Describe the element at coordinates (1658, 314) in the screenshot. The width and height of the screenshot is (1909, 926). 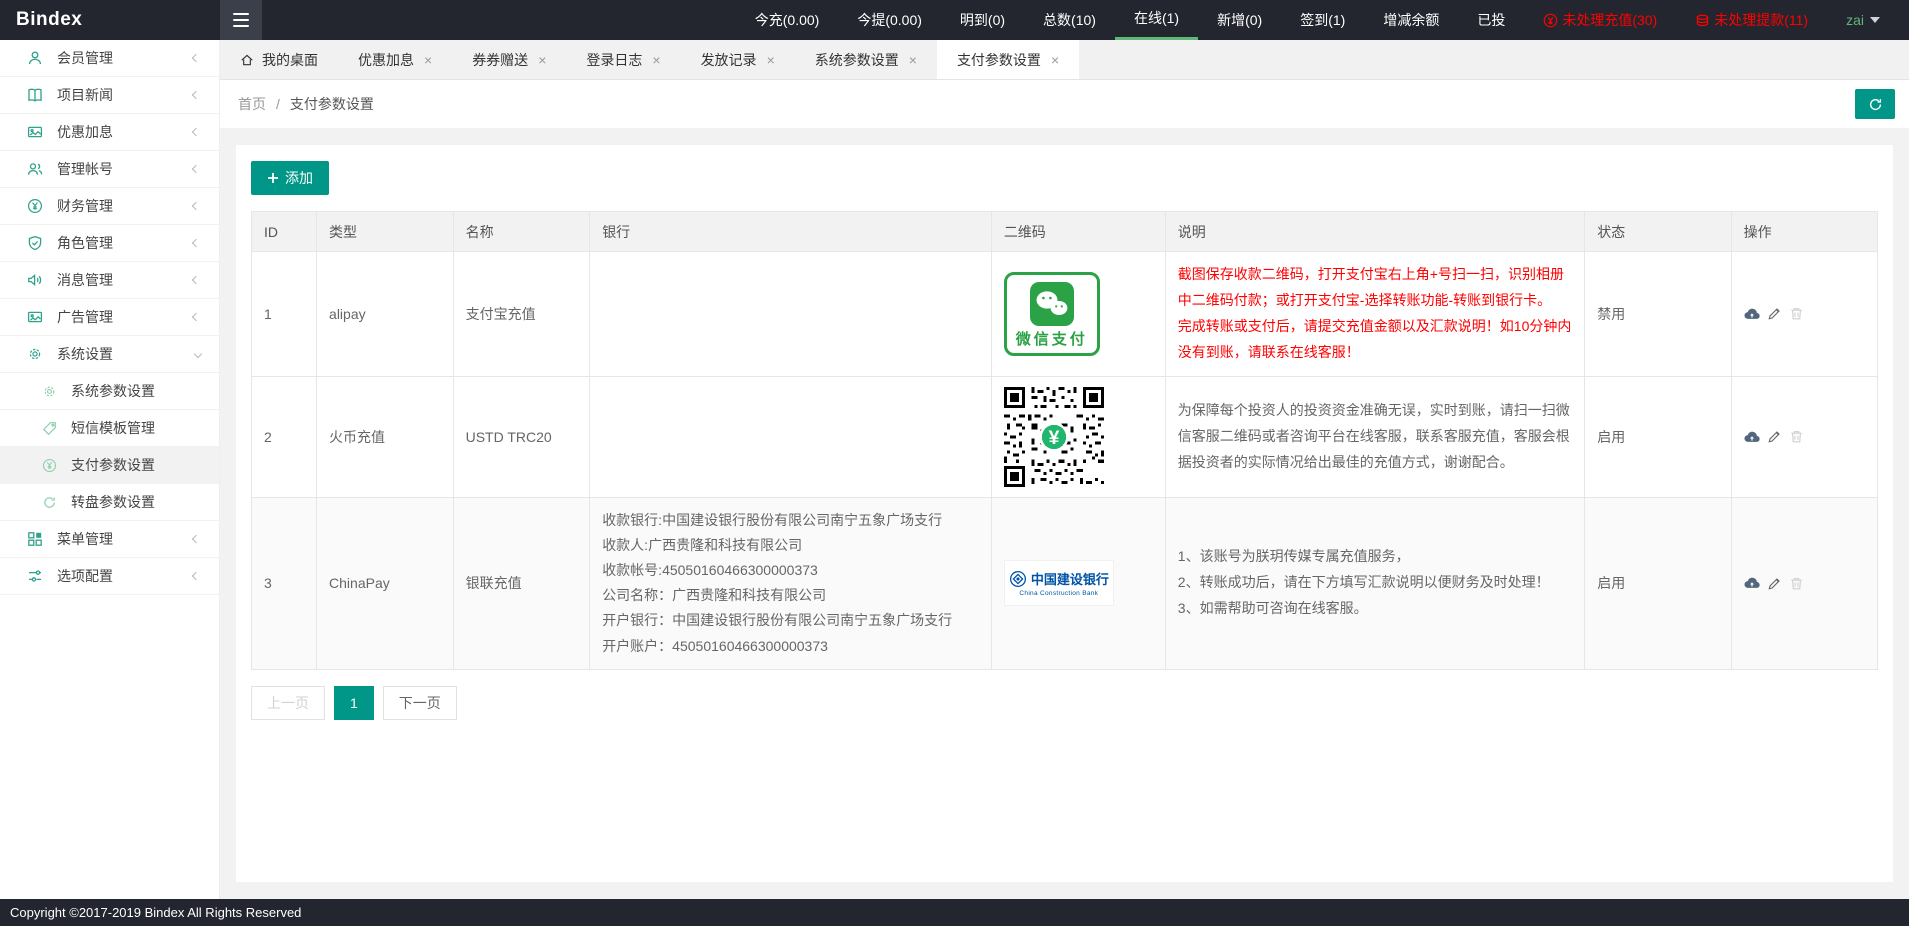
I see `cell-status: 禁用` at that location.